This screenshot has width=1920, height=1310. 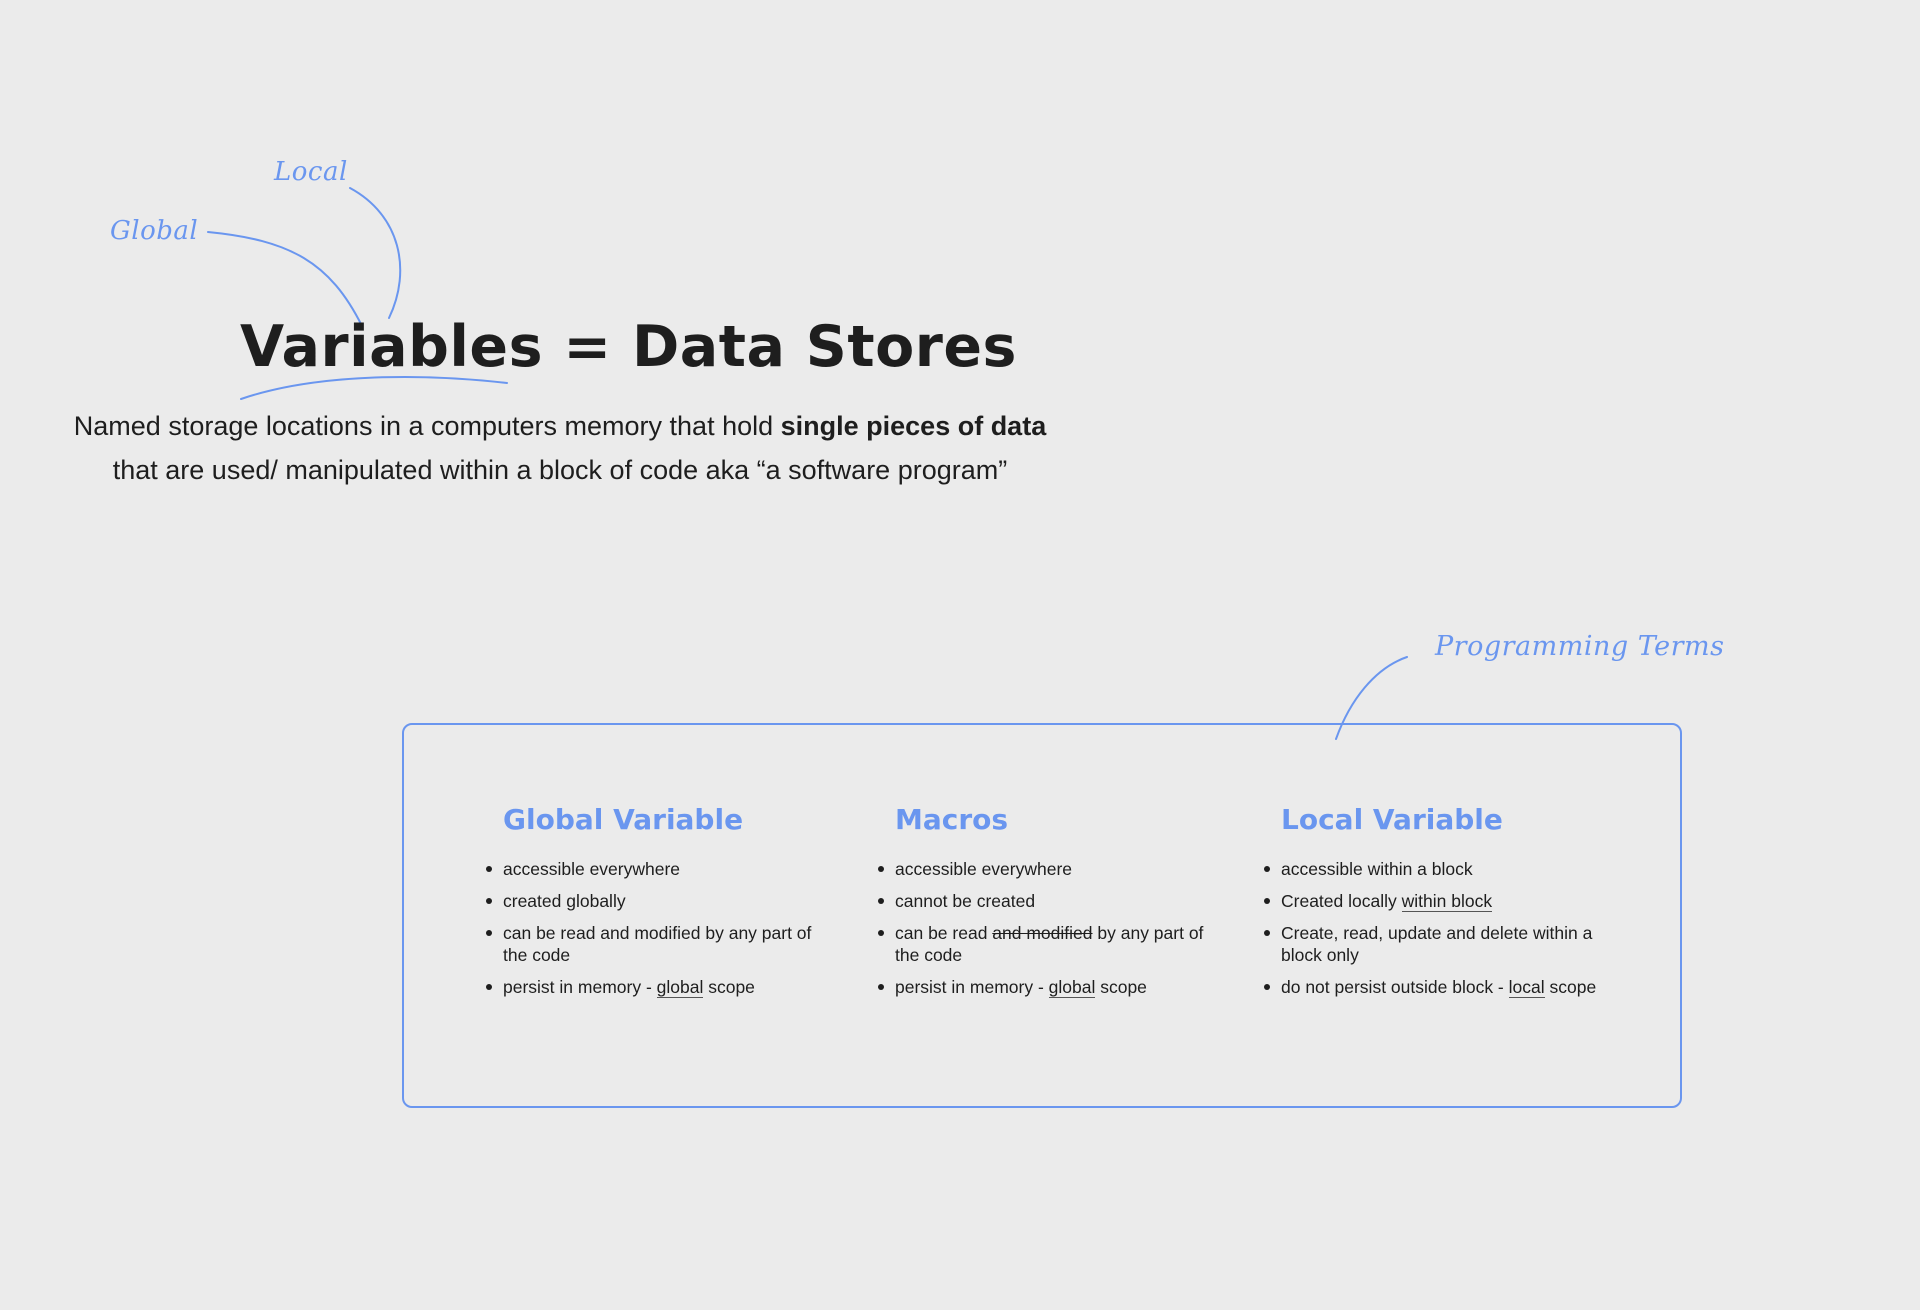 I want to click on list-item: cannot be created, so click(x=1048, y=901).